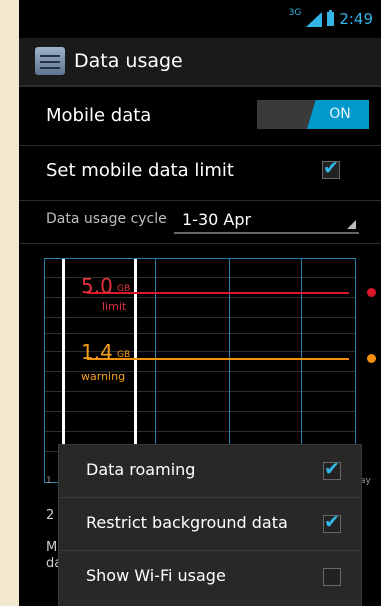 The height and width of the screenshot is (606, 381). Describe the element at coordinates (314, 19) in the screenshot. I see `signal-icon` at that location.